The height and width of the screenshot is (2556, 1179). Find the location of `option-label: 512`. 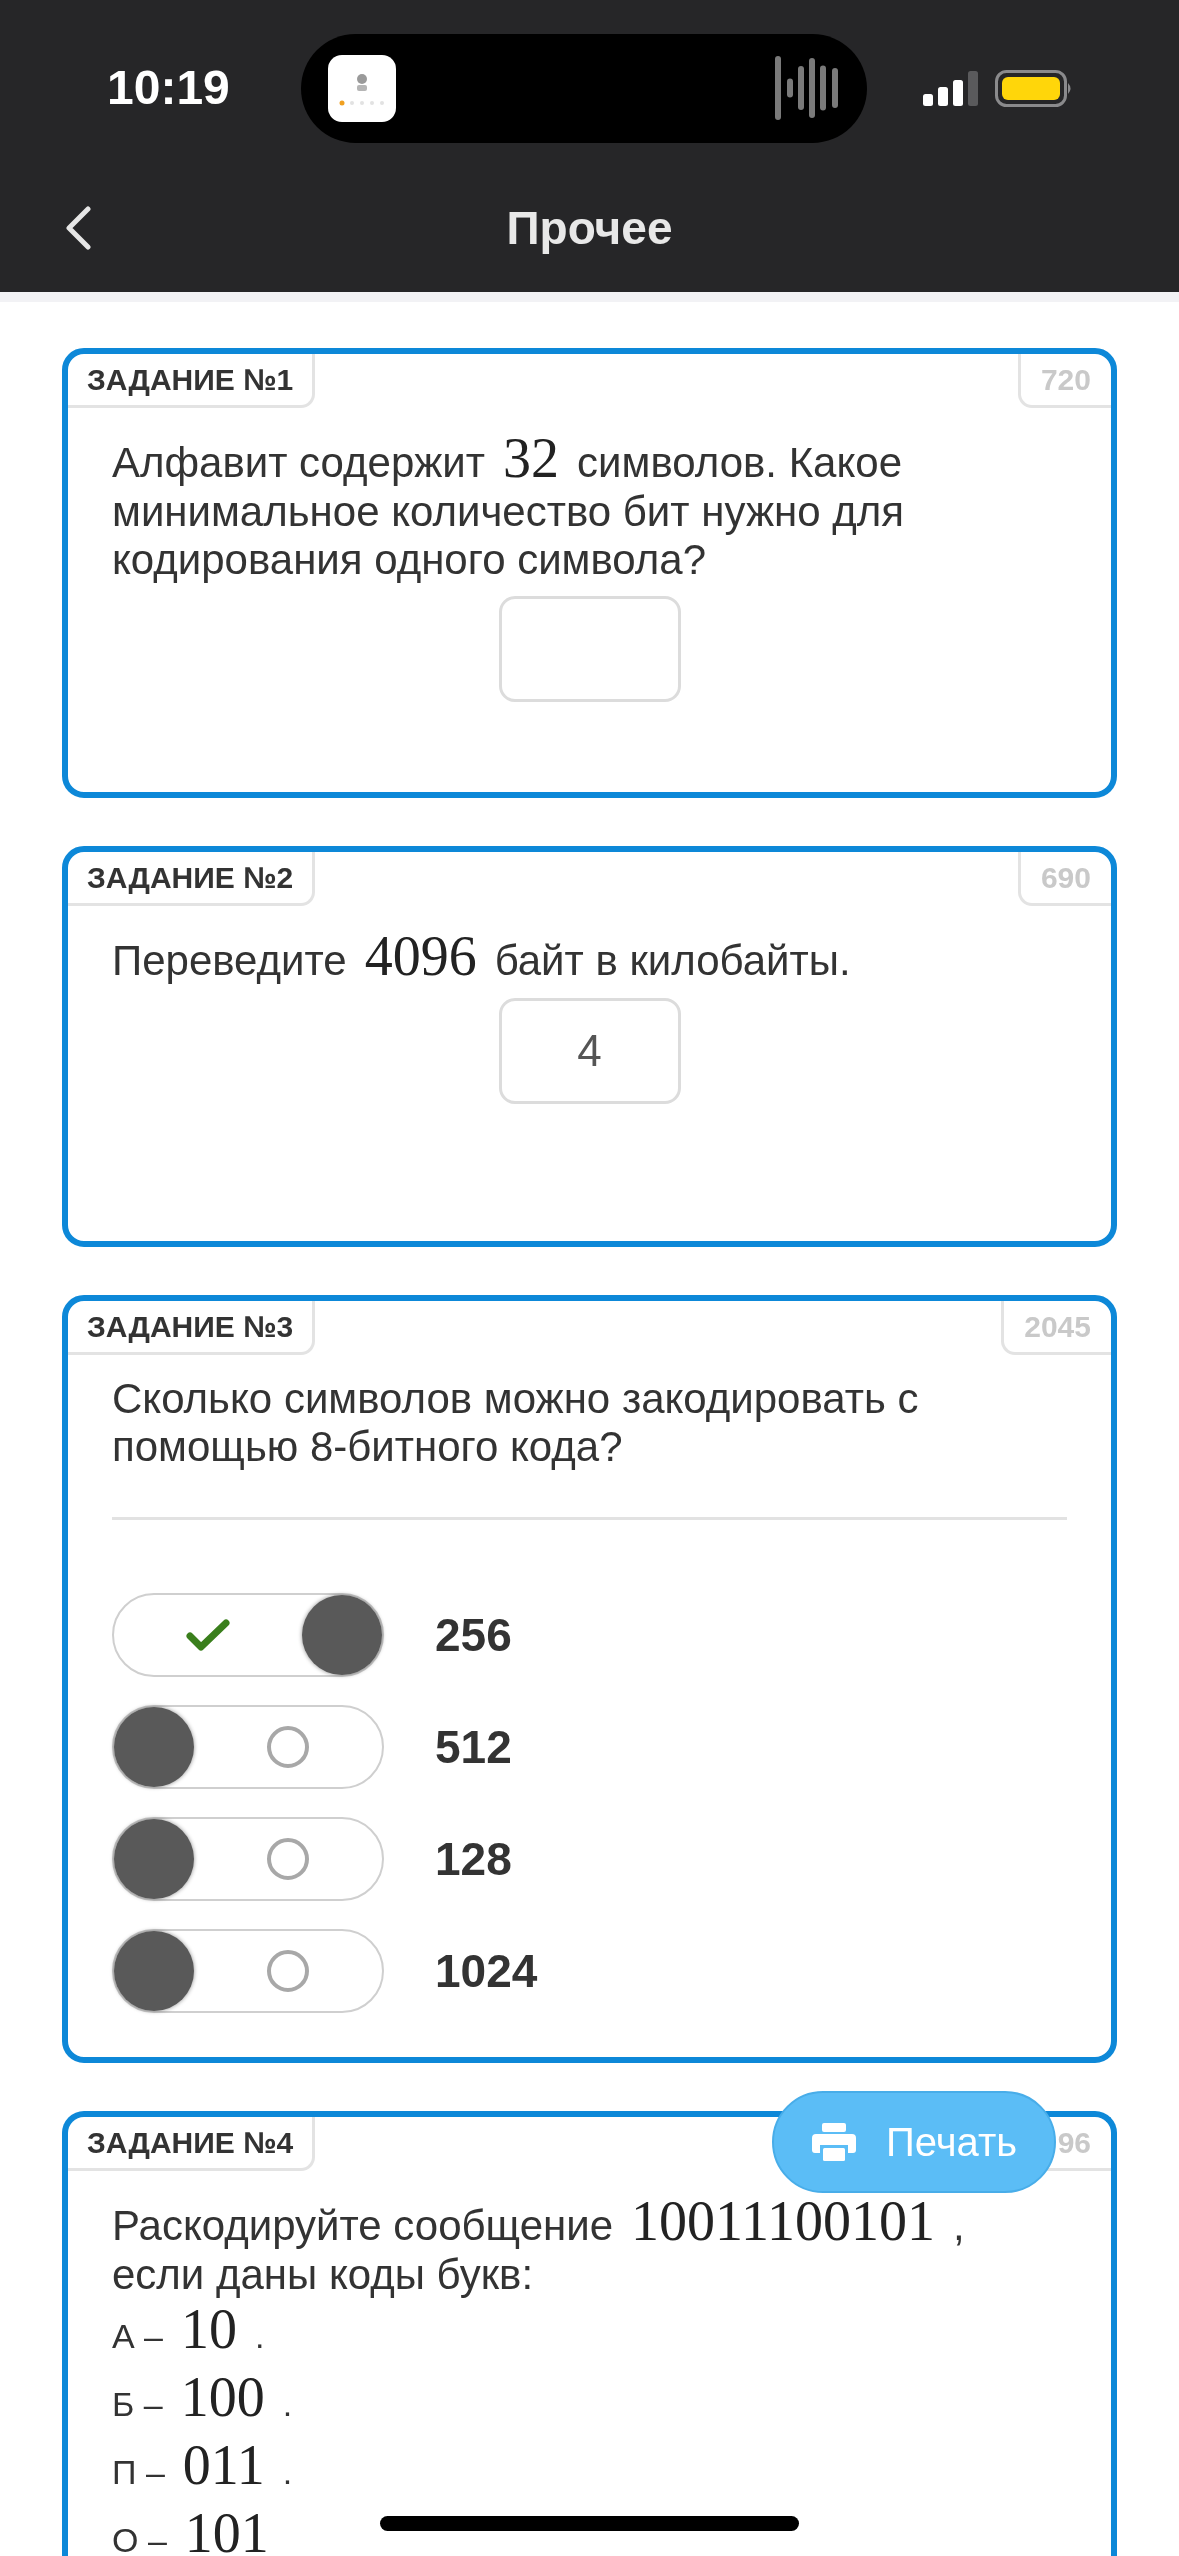

option-label: 512 is located at coordinates (473, 1747).